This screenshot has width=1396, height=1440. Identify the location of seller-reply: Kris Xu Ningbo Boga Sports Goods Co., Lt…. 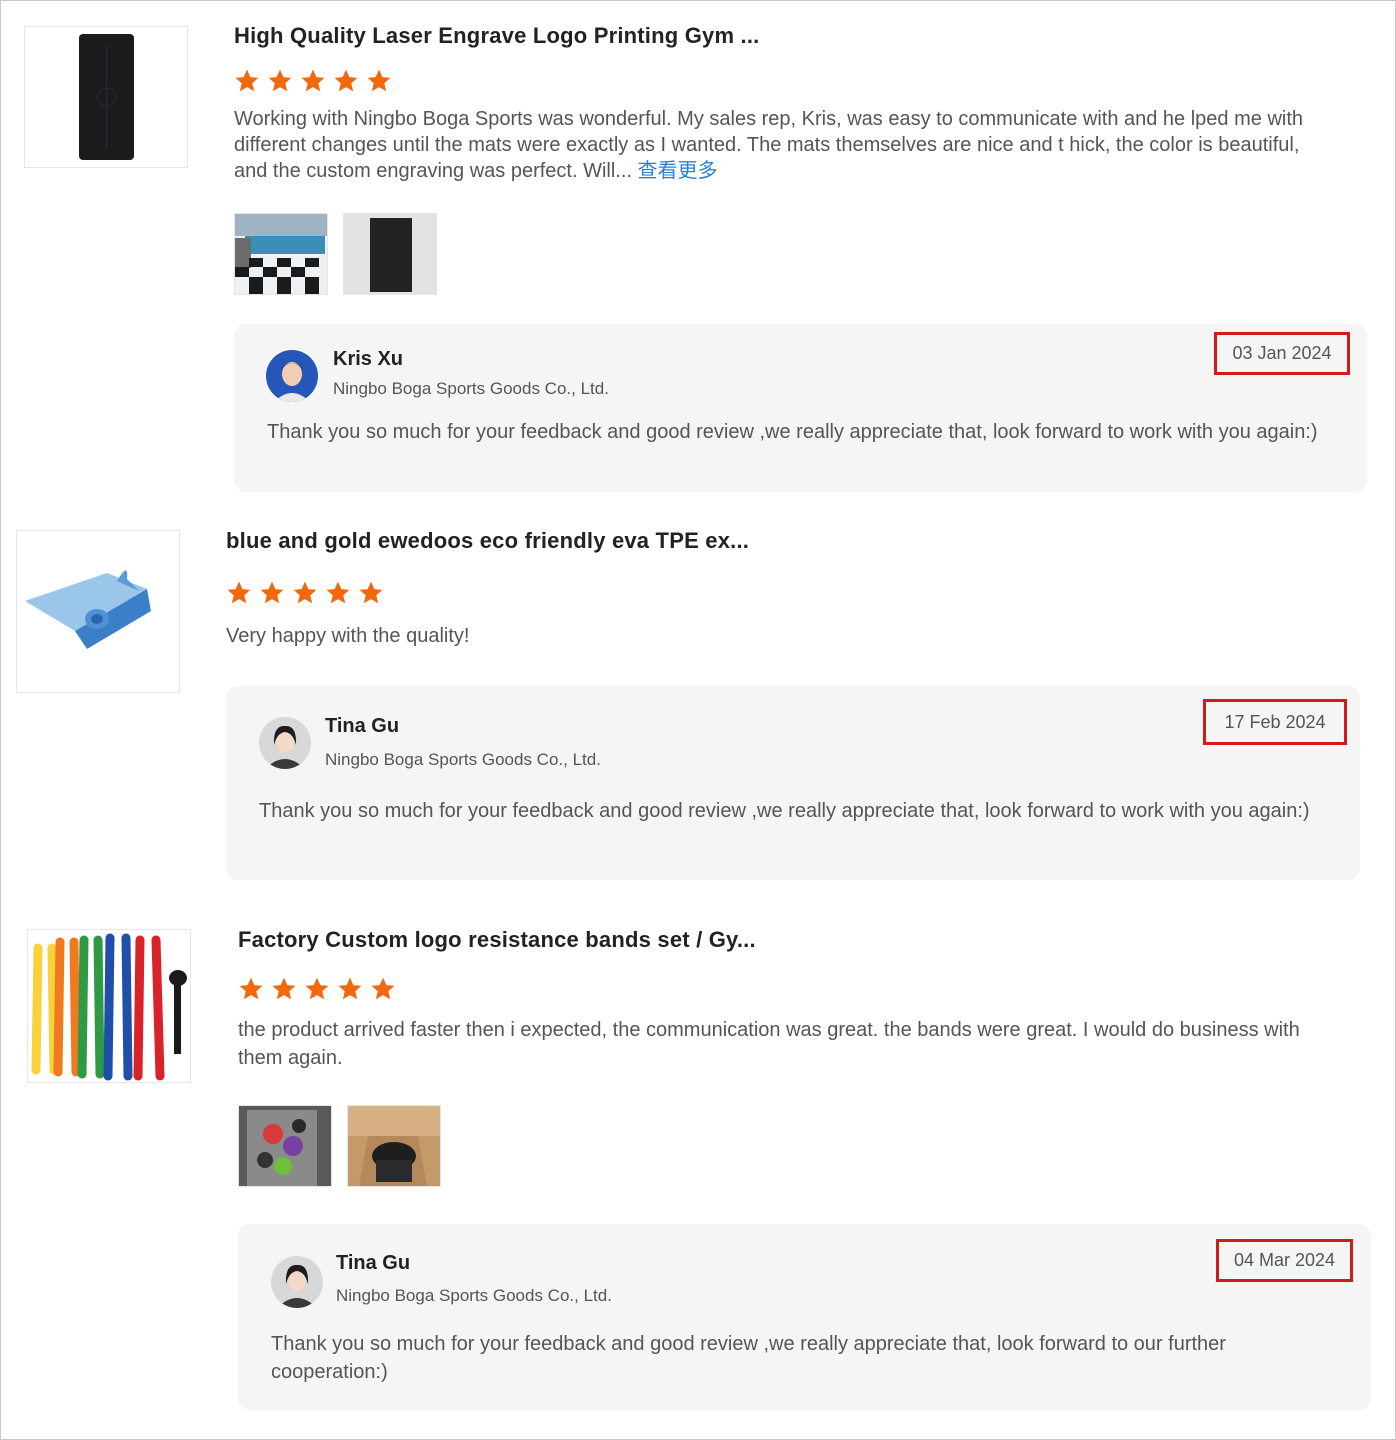
(800, 408).